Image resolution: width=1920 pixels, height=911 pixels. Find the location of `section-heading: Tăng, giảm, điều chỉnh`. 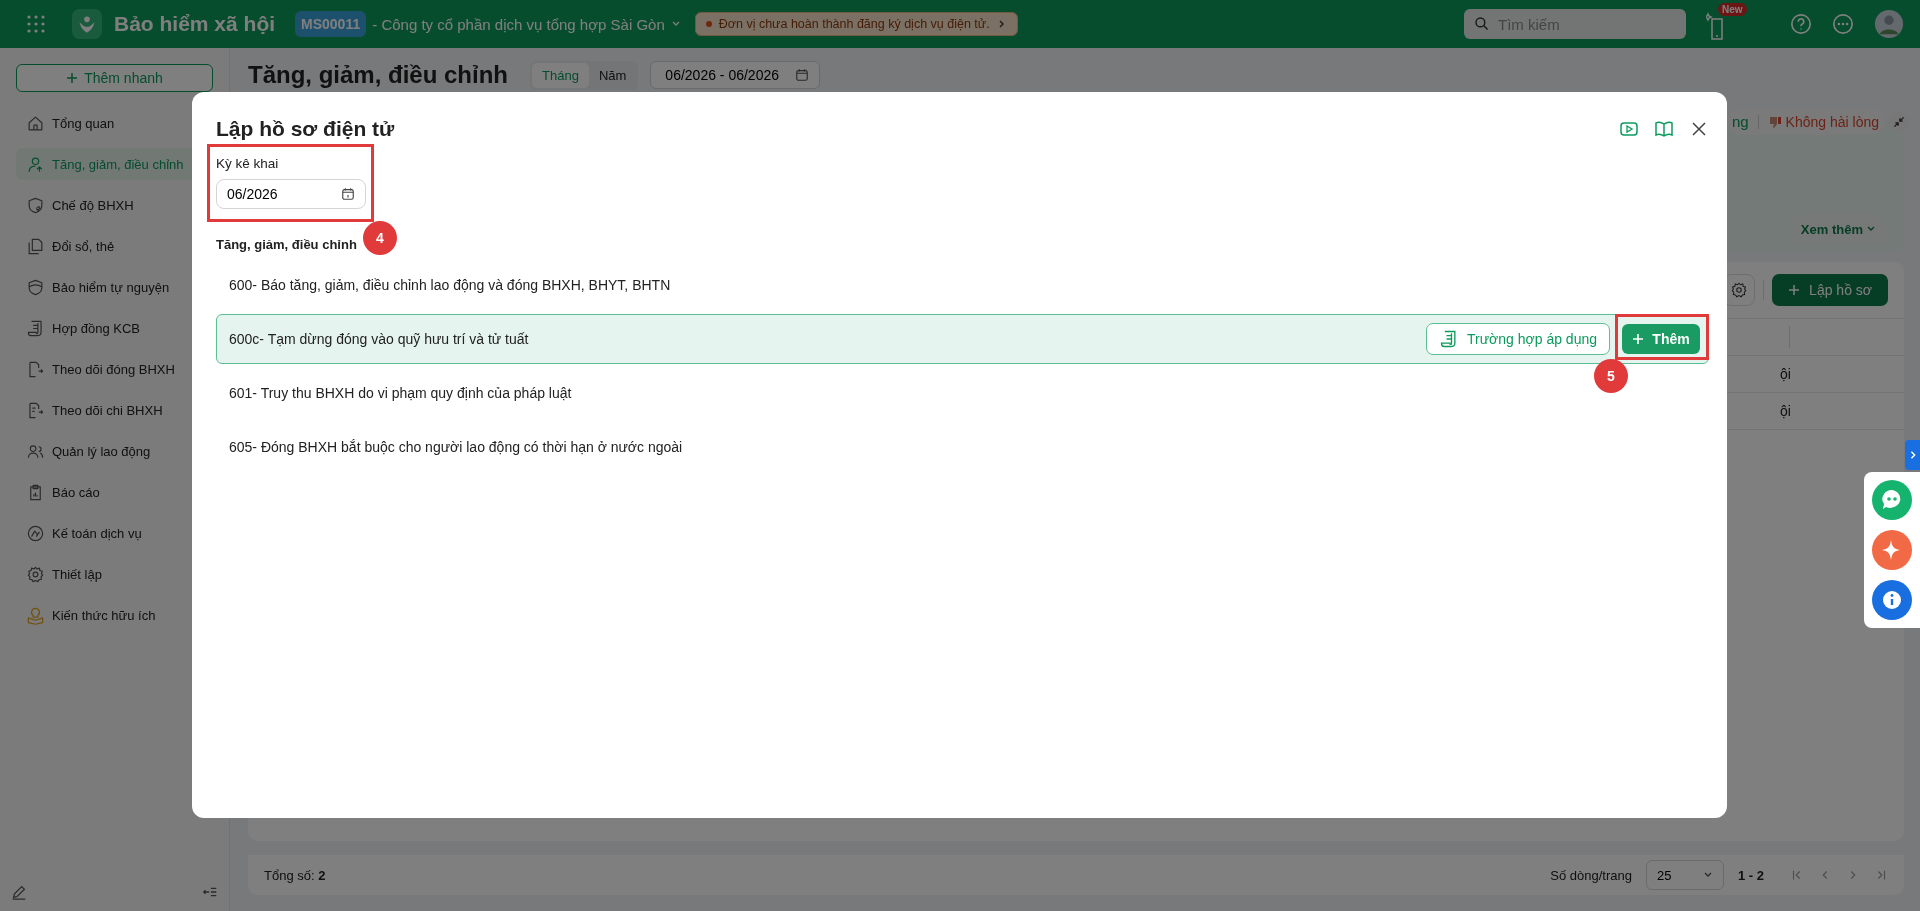

section-heading: Tăng, giảm, điều chỉnh is located at coordinates (286, 244).